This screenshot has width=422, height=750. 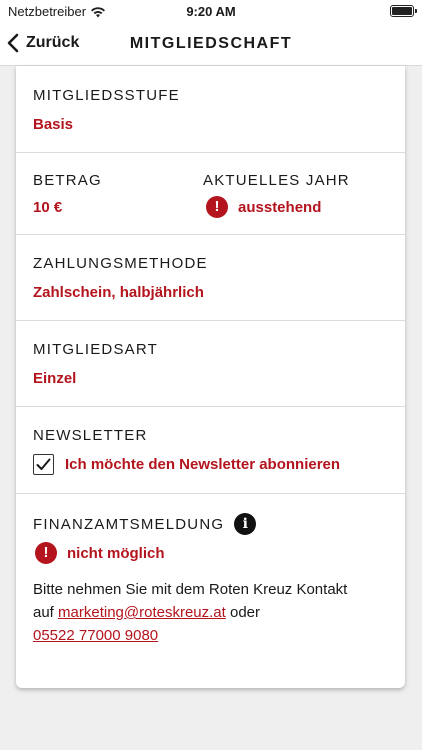 I want to click on status-time: 9:20 AM, so click(x=211, y=11).